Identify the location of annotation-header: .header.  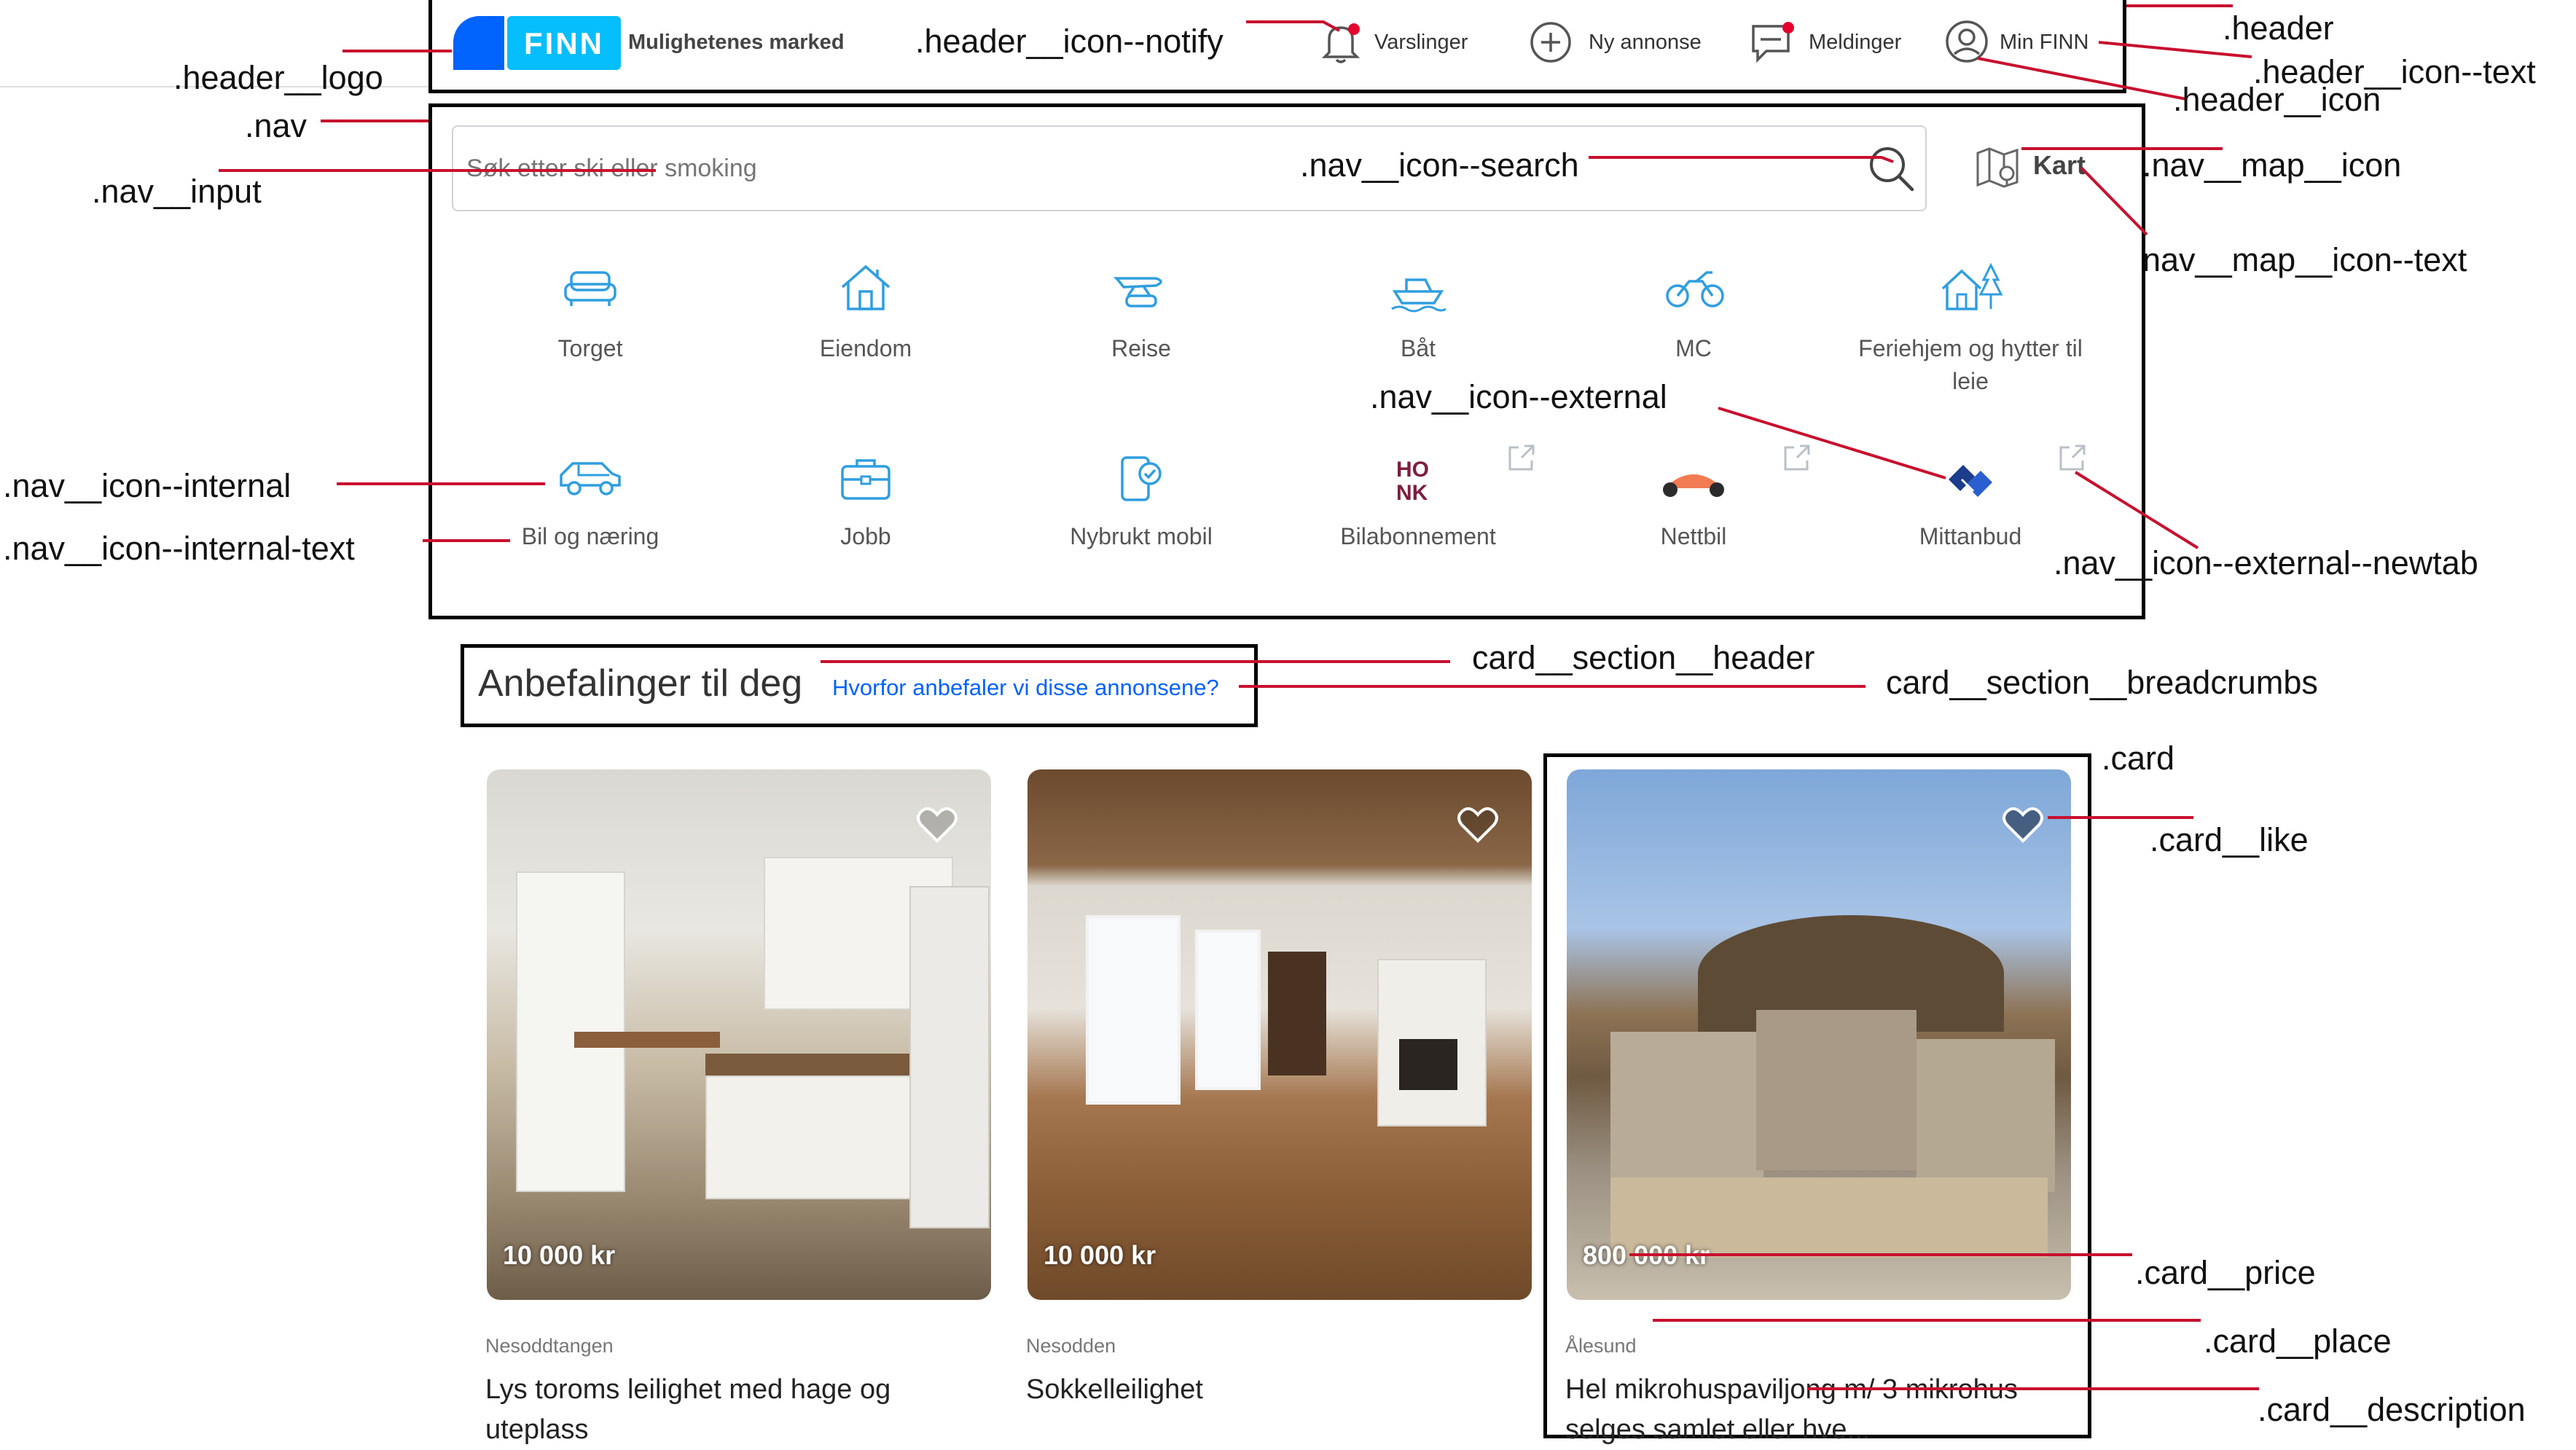
(2278, 28).